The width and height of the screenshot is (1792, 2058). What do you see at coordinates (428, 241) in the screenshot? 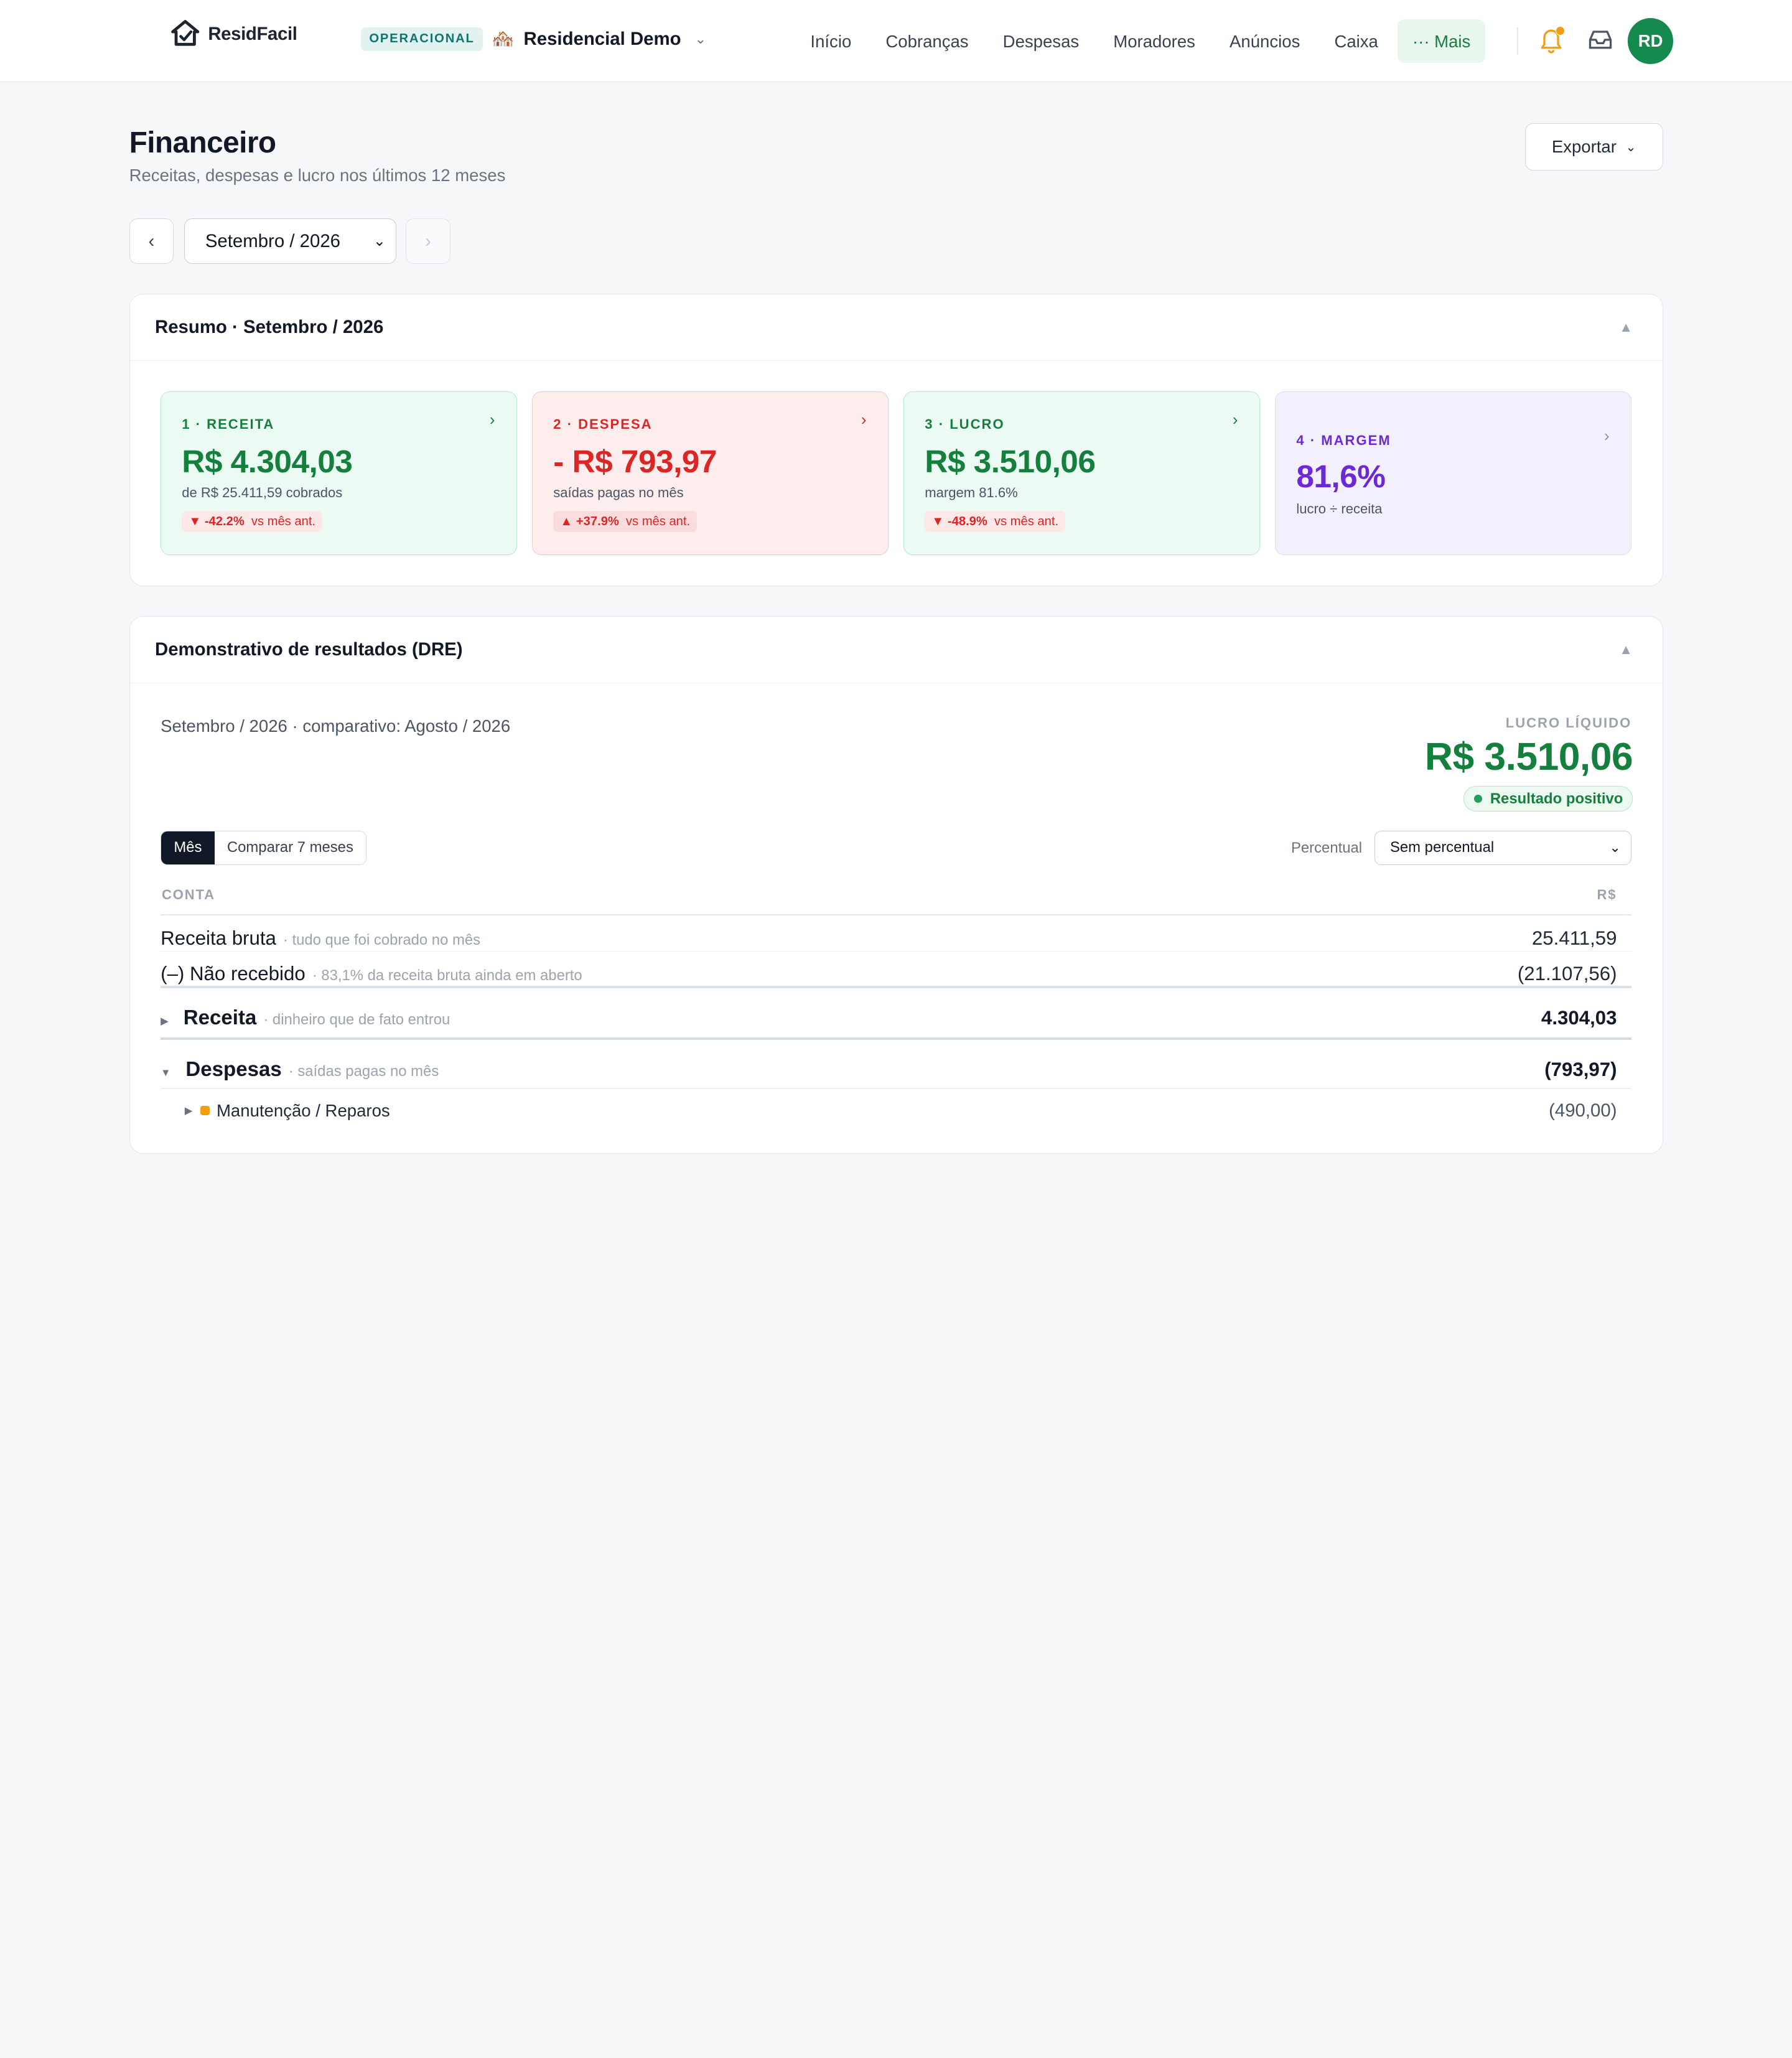
I see `next-month-button: ›` at bounding box center [428, 241].